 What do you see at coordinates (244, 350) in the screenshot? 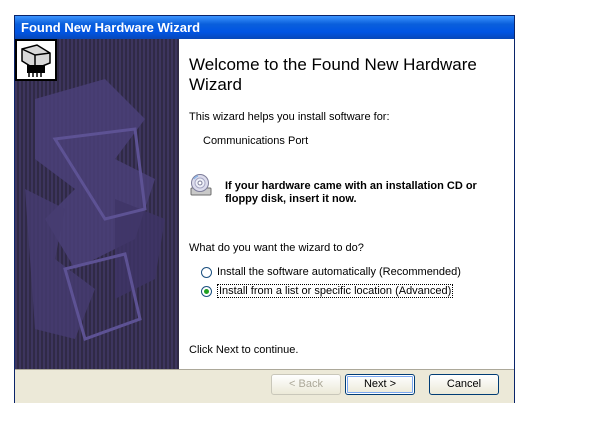
I see `continue-text: Click Next to continue.` at bounding box center [244, 350].